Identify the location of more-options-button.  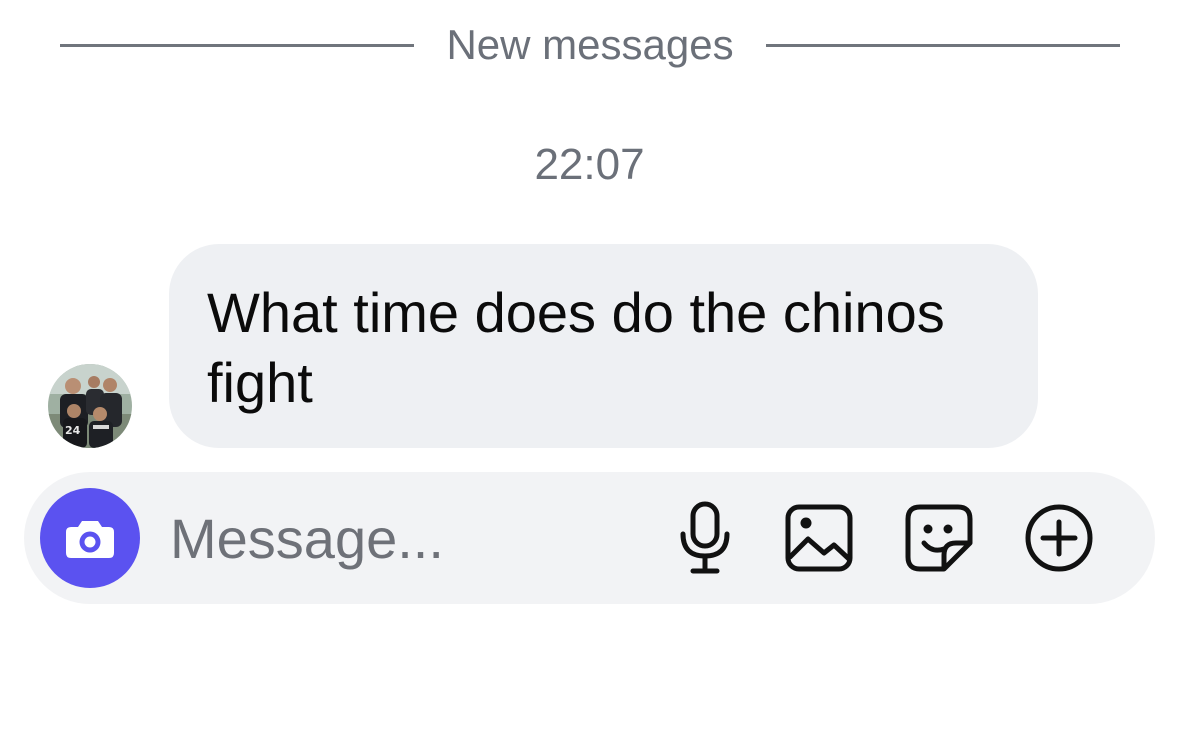
(1059, 538).